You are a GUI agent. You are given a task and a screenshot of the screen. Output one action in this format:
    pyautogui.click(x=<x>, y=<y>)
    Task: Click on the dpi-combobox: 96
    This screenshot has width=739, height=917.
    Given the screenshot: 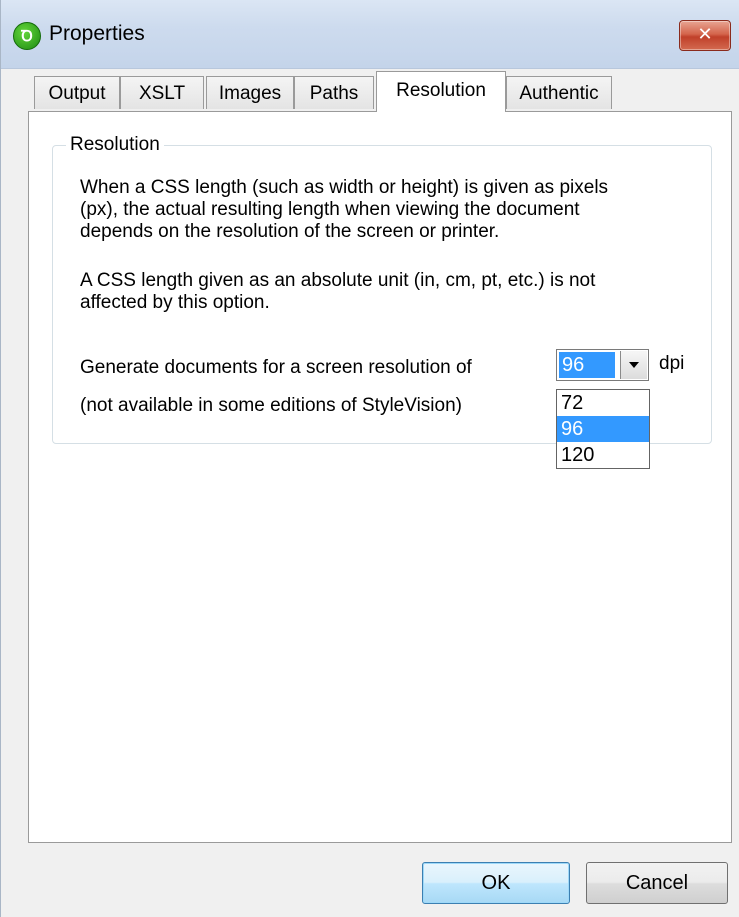 What is the action you would take?
    pyautogui.click(x=602, y=365)
    